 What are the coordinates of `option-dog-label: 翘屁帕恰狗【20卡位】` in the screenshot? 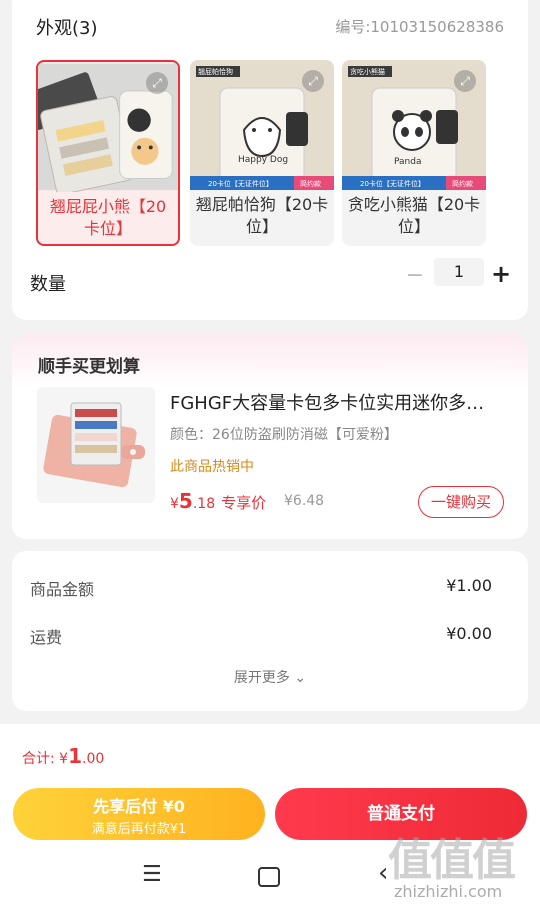 It's located at (262, 215).